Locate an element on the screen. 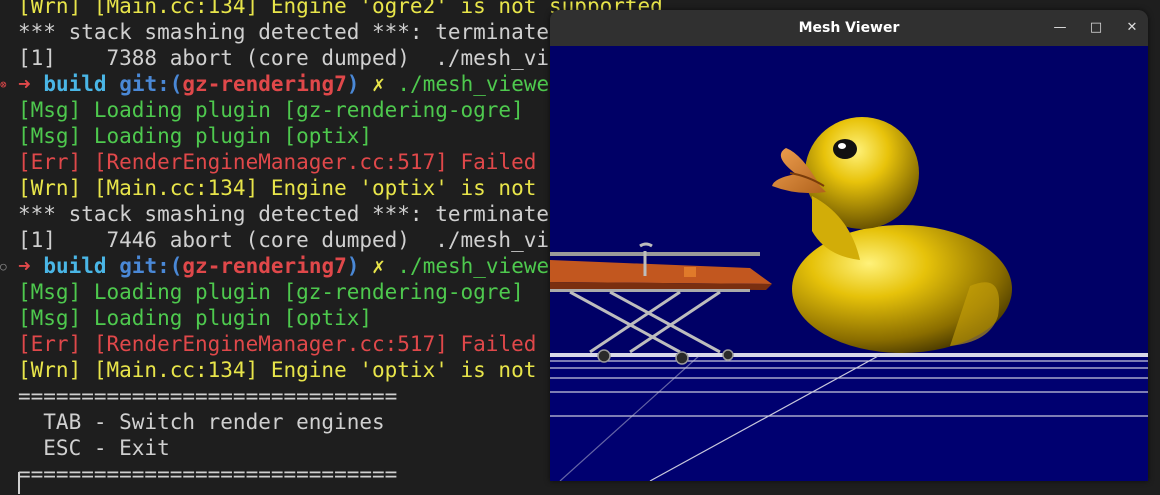  terminal-cursor is located at coordinates (19, 483).